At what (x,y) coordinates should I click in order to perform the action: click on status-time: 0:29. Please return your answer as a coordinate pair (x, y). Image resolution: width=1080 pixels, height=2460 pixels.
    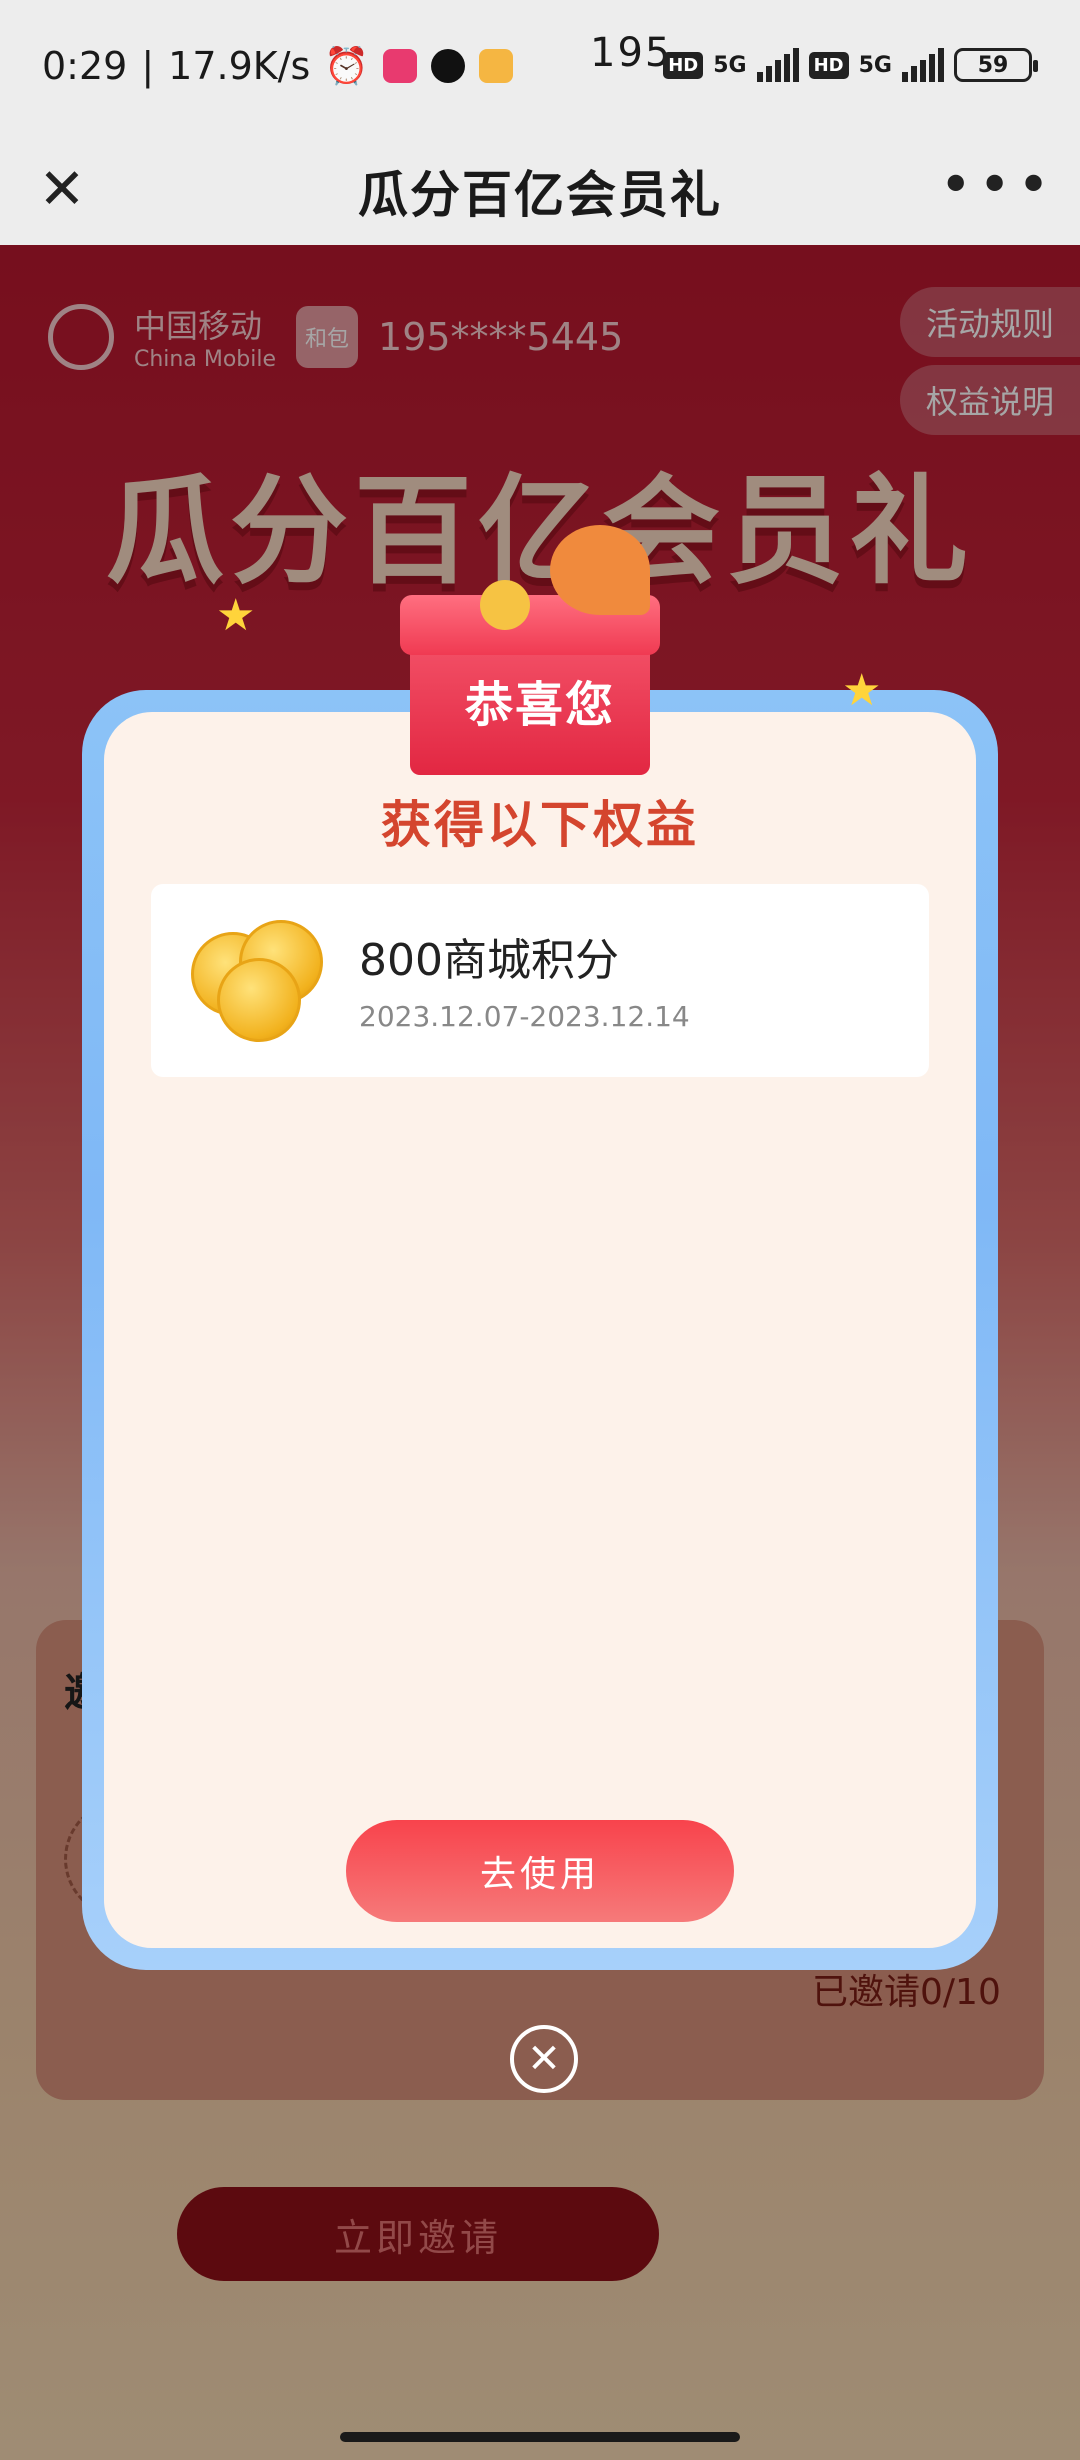
    Looking at the image, I should click on (85, 66).